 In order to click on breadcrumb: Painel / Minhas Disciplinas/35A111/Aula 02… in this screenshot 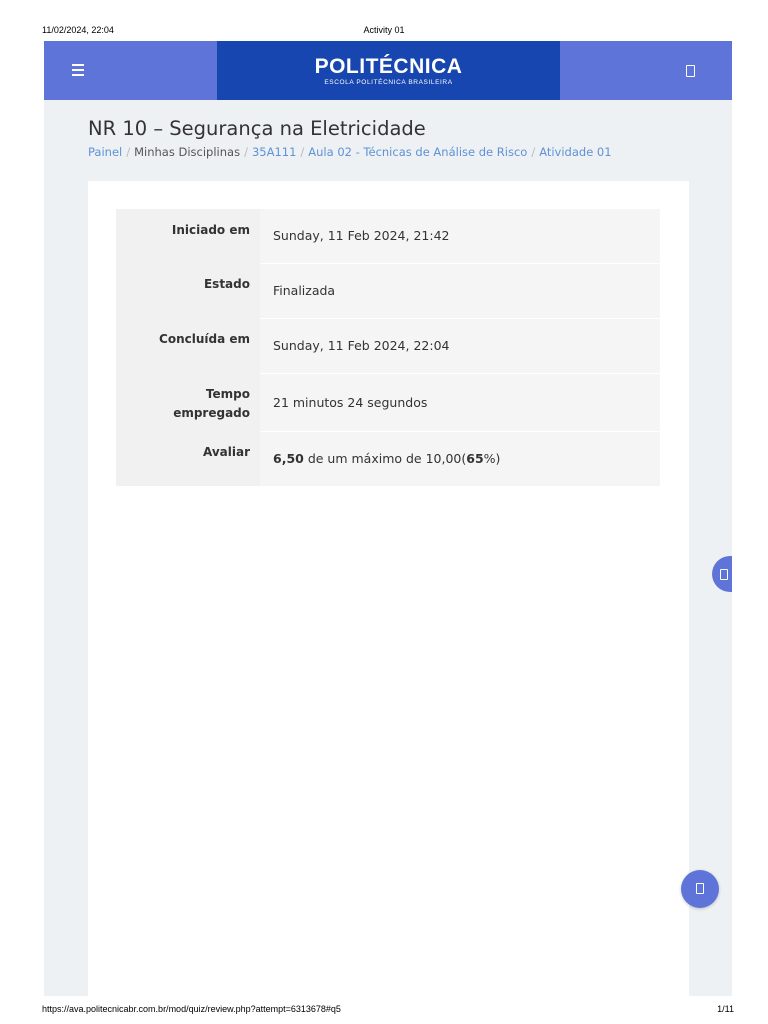, I will do `click(350, 152)`.